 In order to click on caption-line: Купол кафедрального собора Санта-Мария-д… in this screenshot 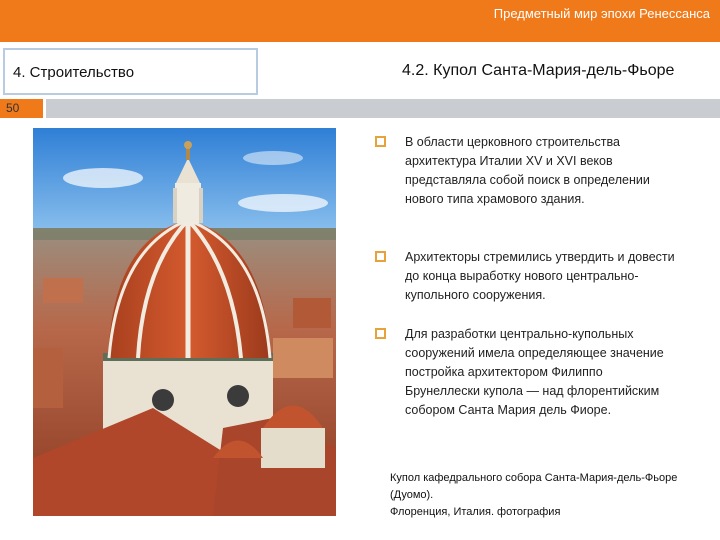, I will do `click(534, 486)`.